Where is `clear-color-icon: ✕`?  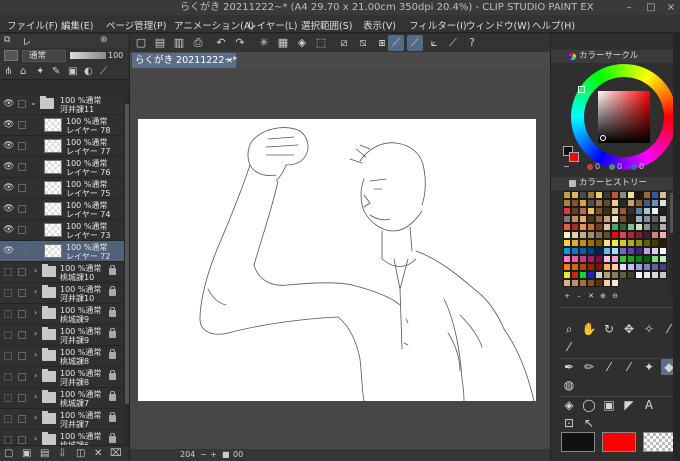 clear-color-icon: ✕ is located at coordinates (591, 296).